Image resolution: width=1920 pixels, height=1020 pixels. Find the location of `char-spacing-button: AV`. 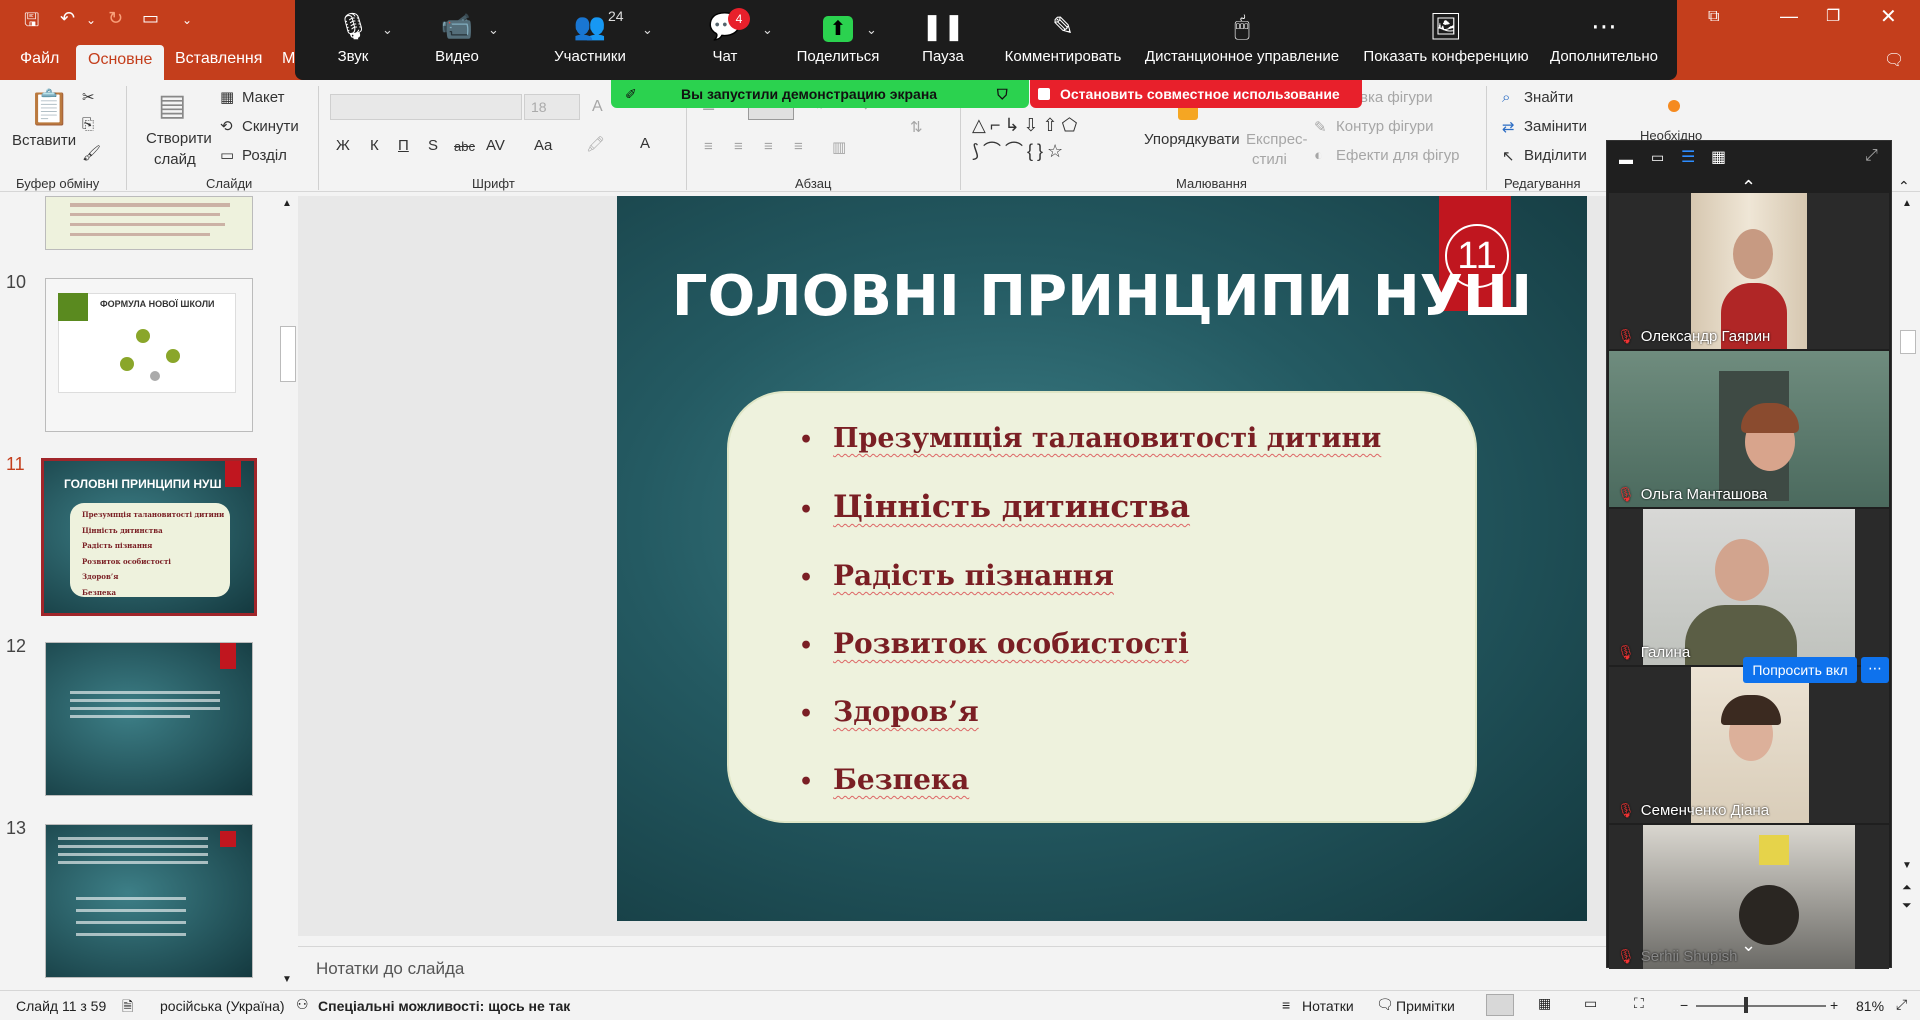

char-spacing-button: AV is located at coordinates (495, 145).